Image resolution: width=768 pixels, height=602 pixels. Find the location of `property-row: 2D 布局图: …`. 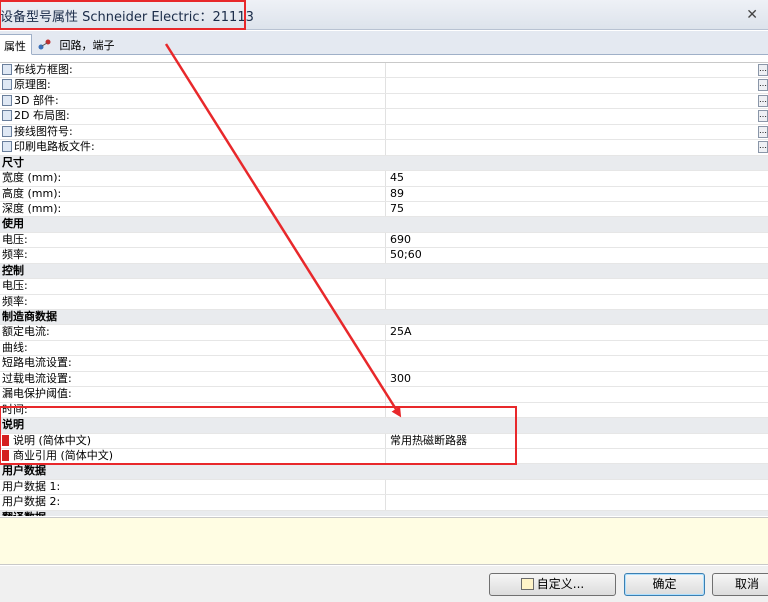

property-row: 2D 布局图: … is located at coordinates (384, 117).